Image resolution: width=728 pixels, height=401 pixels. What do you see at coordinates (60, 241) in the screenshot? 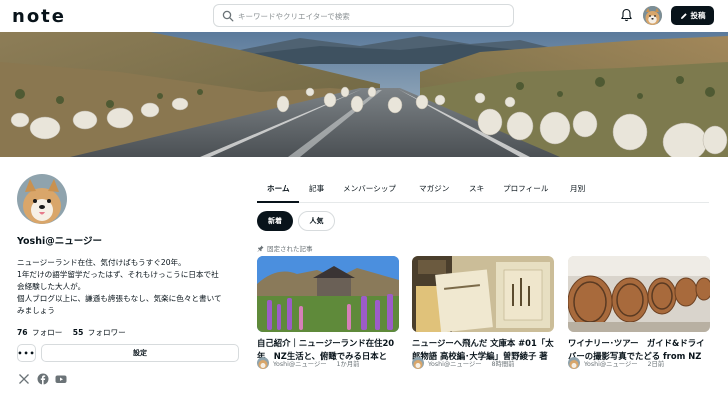
I see `profile-name: Yoshi@ニュージー` at bounding box center [60, 241].